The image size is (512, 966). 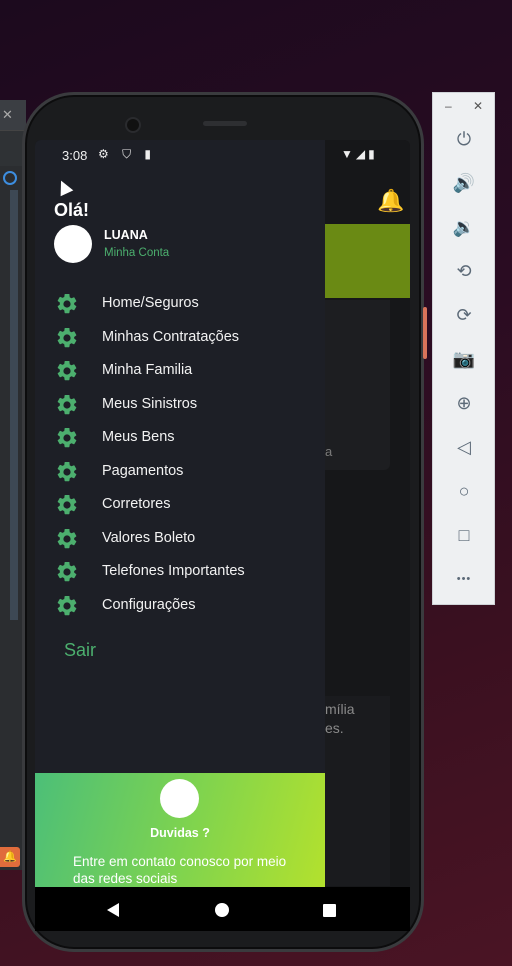 I want to click on account-link: Minha Conta, so click(x=136, y=253).